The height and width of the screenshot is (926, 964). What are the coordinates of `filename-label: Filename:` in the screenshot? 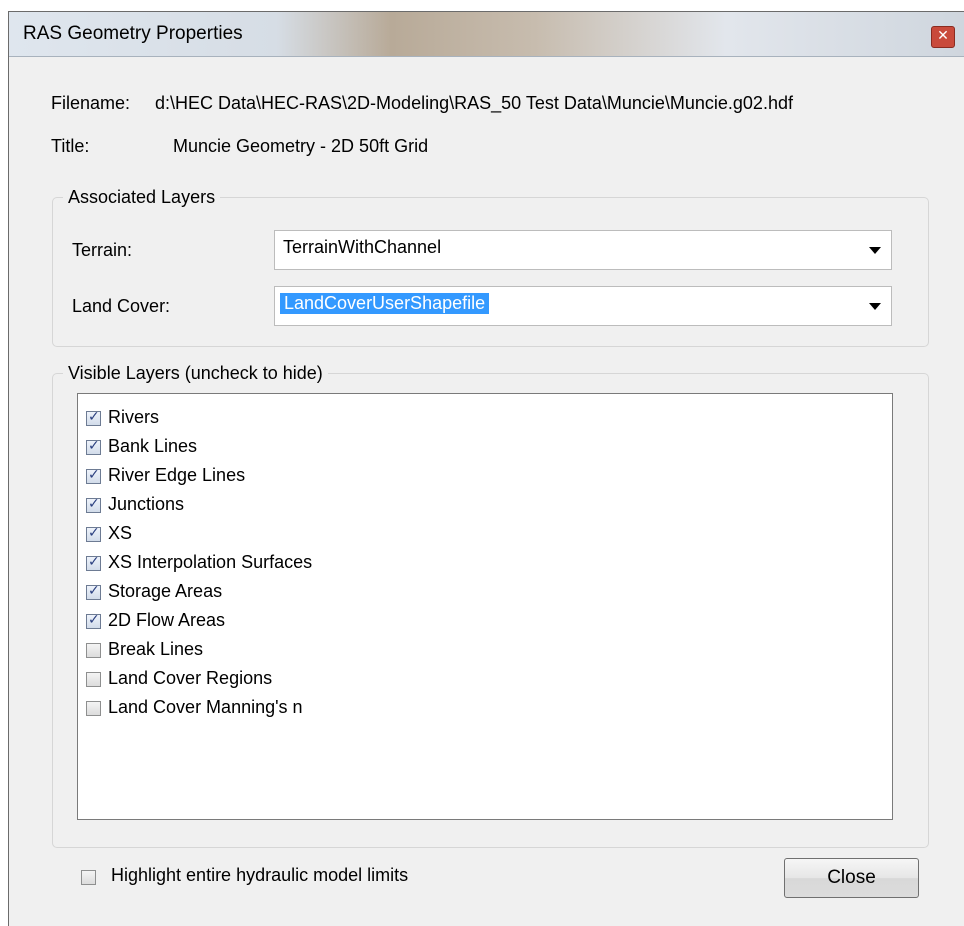 It's located at (91, 103).